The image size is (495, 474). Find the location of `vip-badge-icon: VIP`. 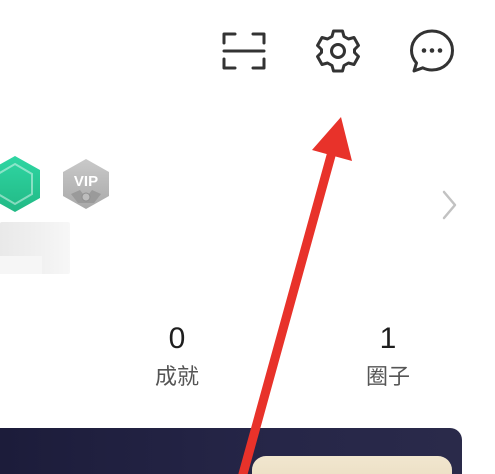

vip-badge-icon: VIP is located at coordinates (86, 185).